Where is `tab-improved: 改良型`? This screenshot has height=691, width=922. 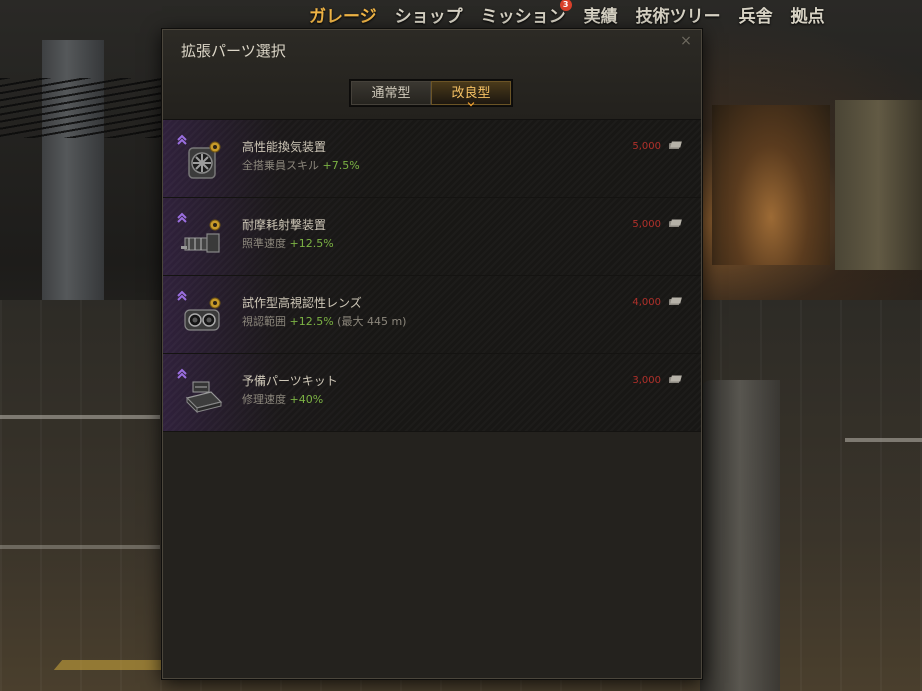 tab-improved: 改良型 is located at coordinates (471, 94).